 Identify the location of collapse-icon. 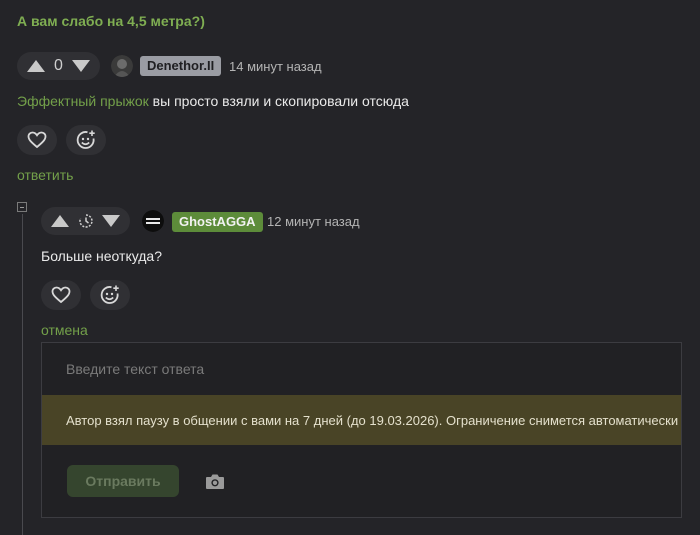
(22, 207).